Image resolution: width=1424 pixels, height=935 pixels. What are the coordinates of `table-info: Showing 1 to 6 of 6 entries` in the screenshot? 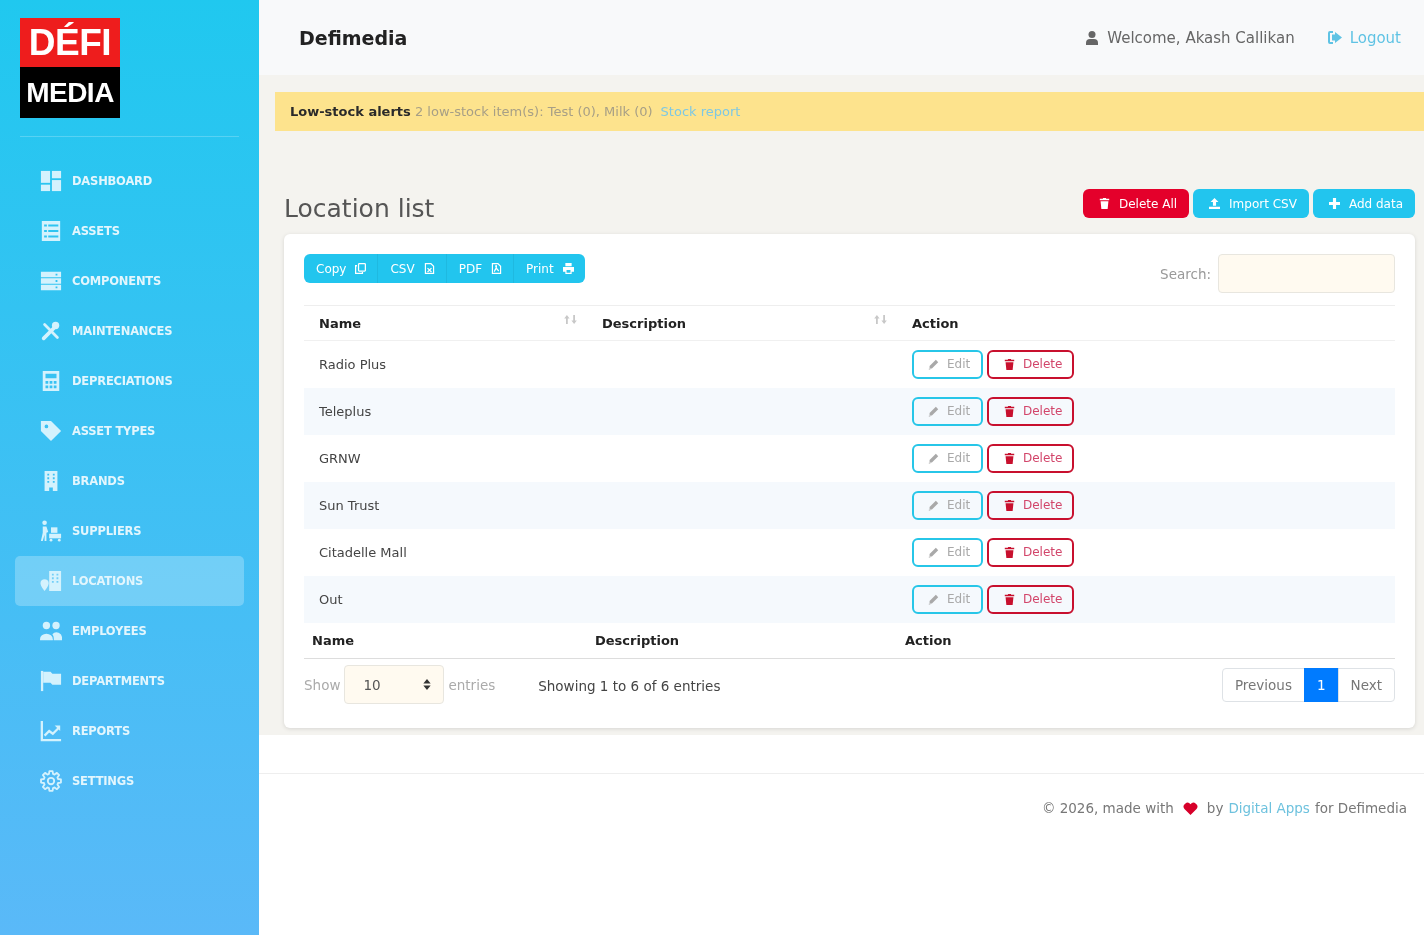 It's located at (629, 686).